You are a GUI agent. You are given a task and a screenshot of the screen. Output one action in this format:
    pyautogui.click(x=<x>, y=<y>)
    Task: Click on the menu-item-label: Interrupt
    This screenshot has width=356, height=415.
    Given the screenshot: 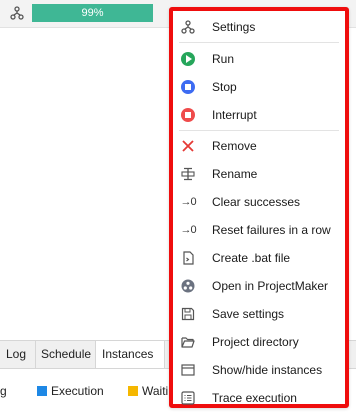 What is the action you would take?
    pyautogui.click(x=234, y=115)
    